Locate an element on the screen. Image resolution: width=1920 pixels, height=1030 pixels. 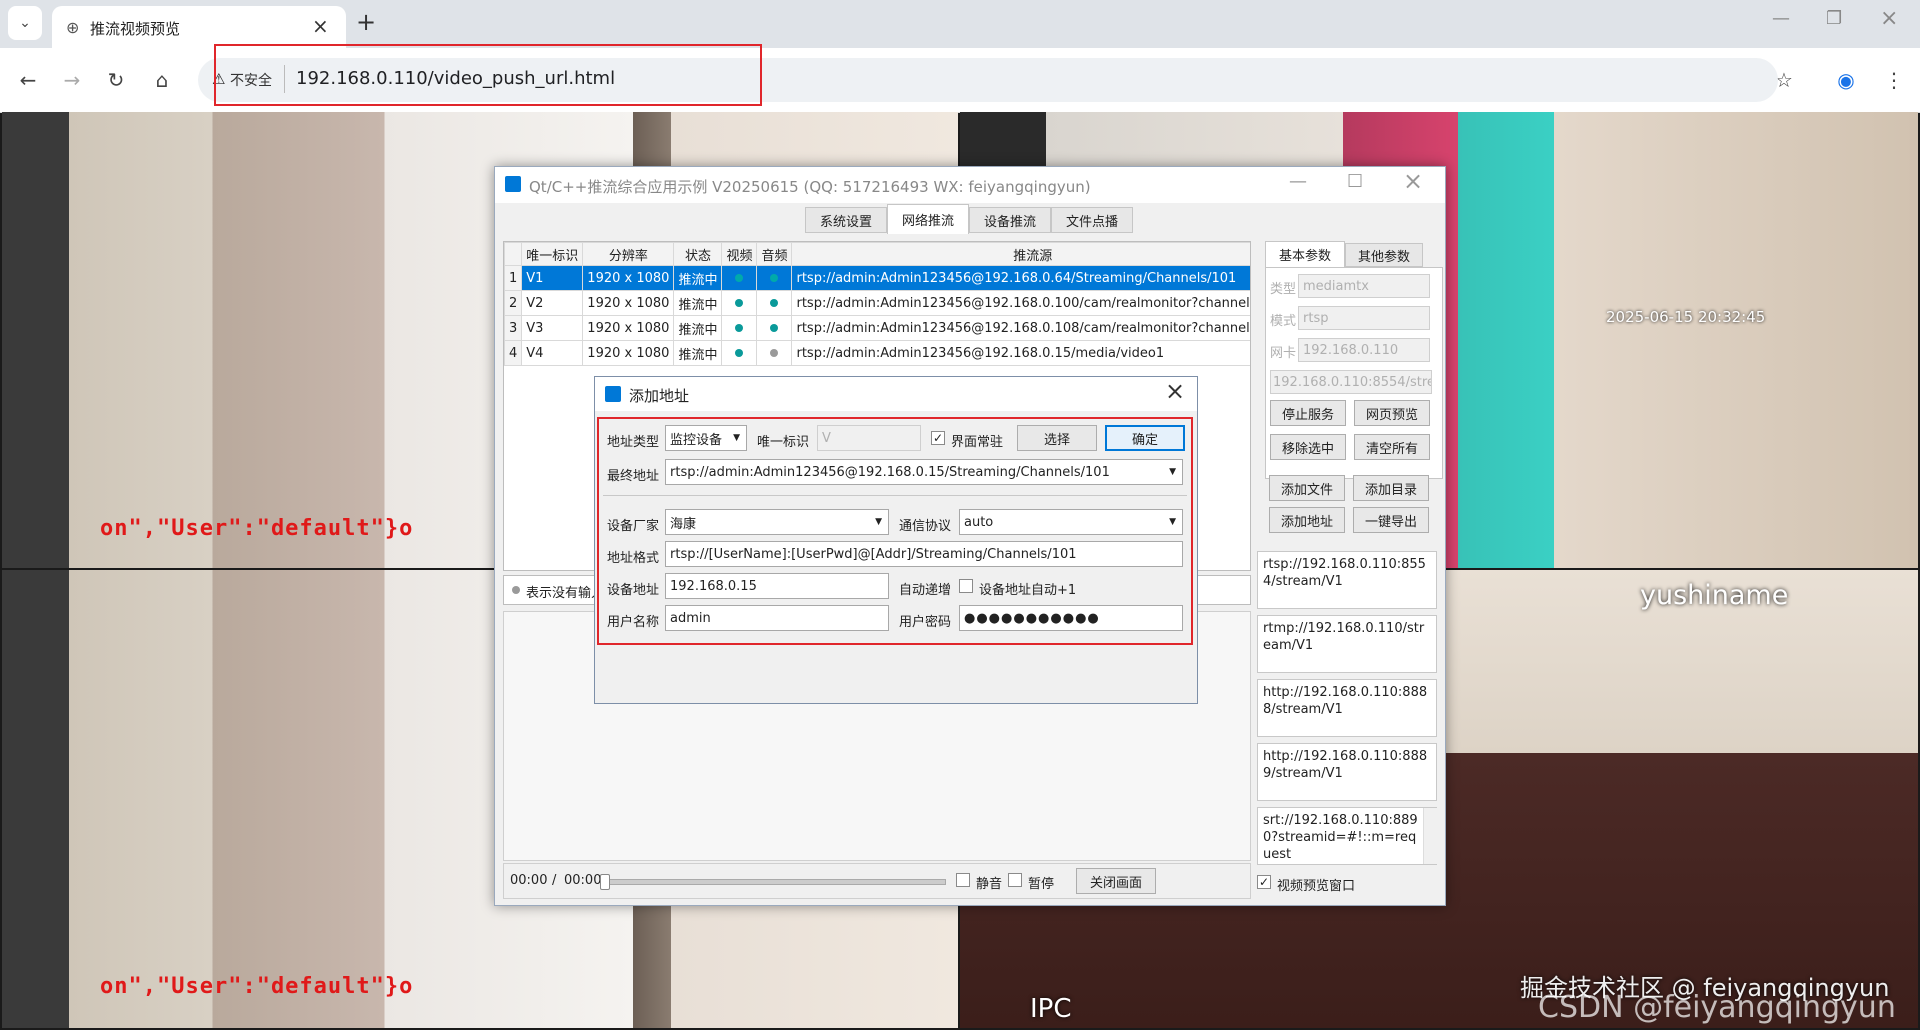
stop-service-button: 停止服务 is located at coordinates (1308, 413).